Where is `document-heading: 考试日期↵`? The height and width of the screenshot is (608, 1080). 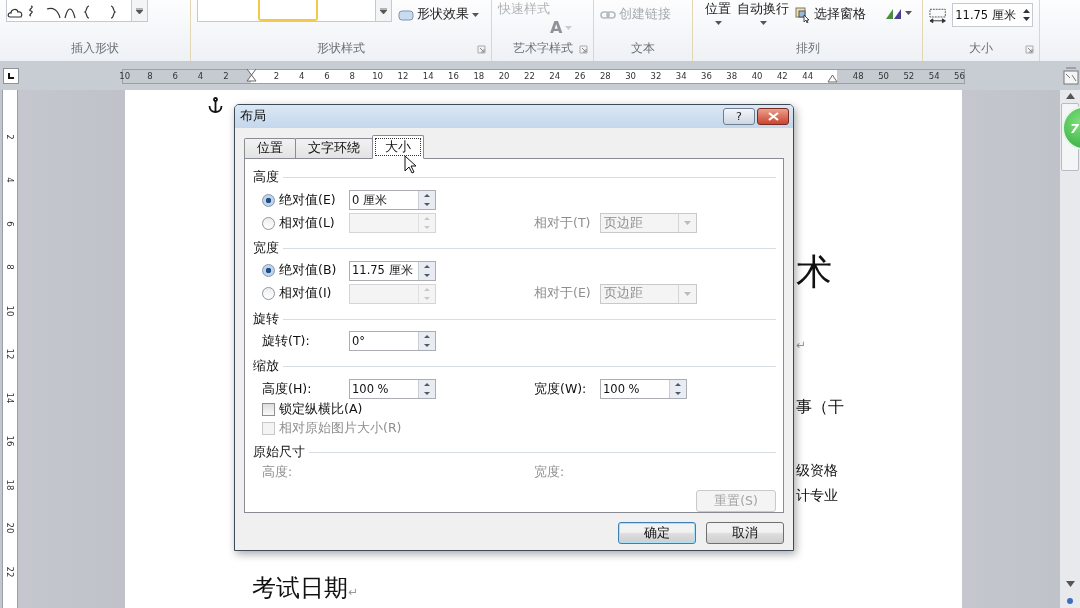
document-heading: 考试日期↵ is located at coordinates (305, 589).